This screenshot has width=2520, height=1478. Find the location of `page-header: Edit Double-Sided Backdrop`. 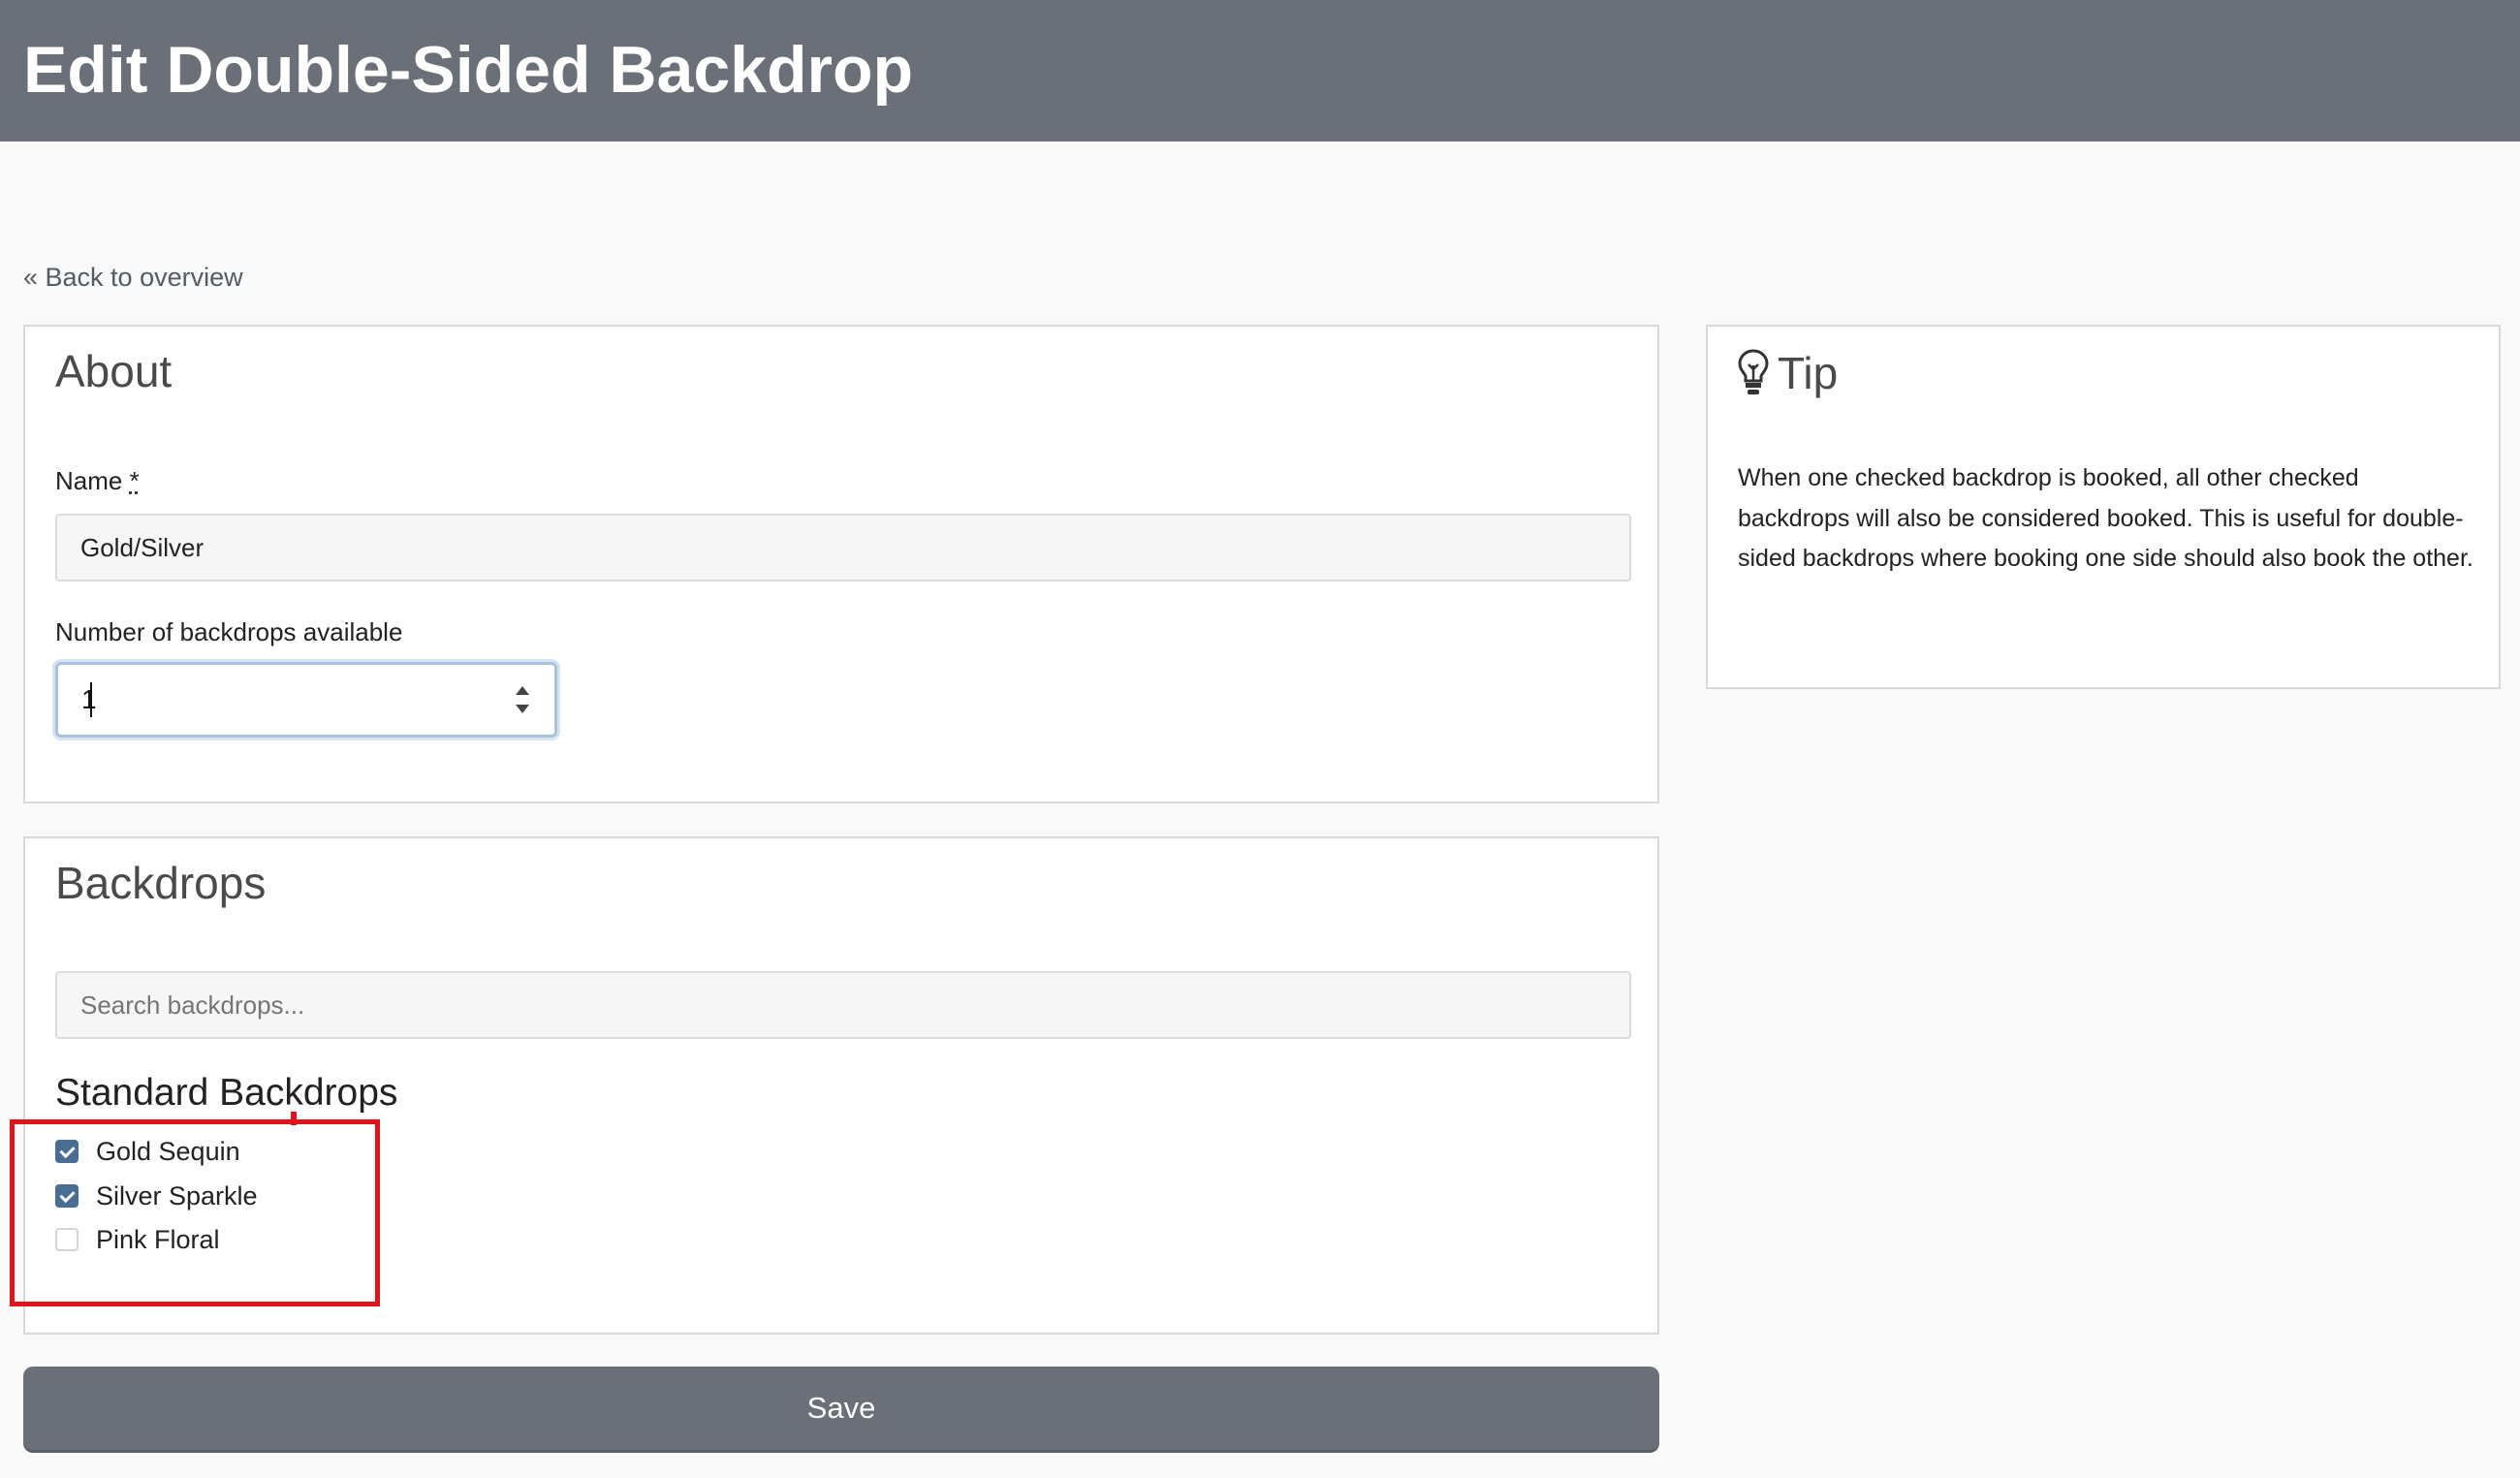

page-header: Edit Double-Sided Backdrop is located at coordinates (1260, 71).